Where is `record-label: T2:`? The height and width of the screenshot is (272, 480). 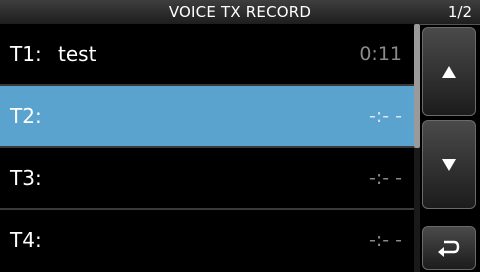
record-label: T2: is located at coordinates (26, 116).